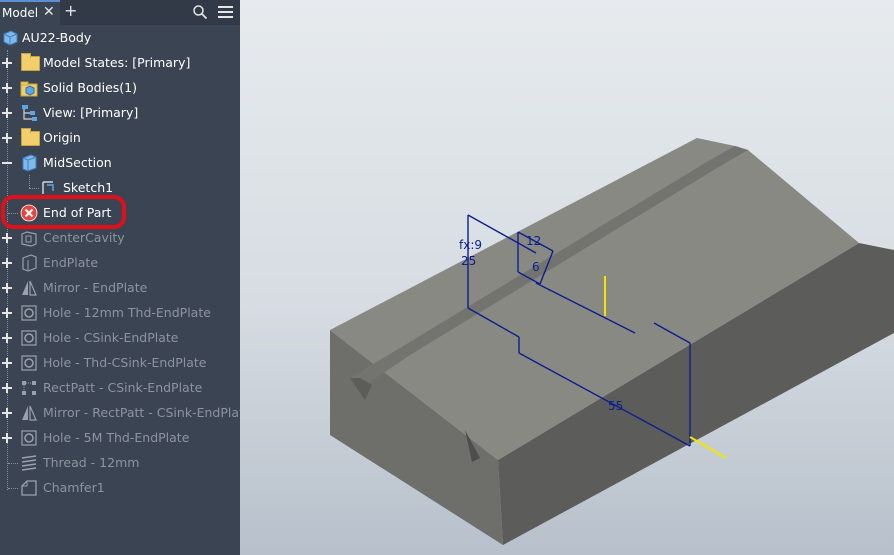  Describe the element at coordinates (708, 447) in the screenshot. I see `x-axis-line` at that location.